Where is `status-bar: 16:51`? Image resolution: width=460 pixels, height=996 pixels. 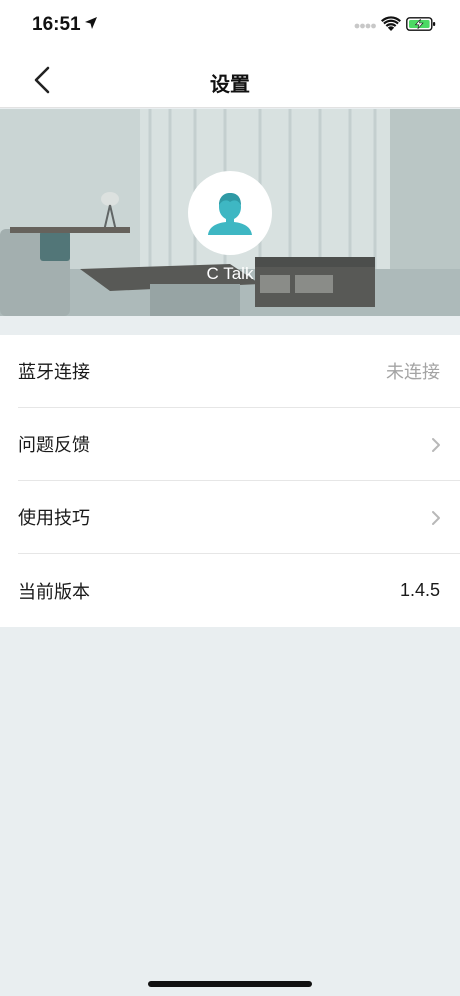 status-bar: 16:51 is located at coordinates (230, 26).